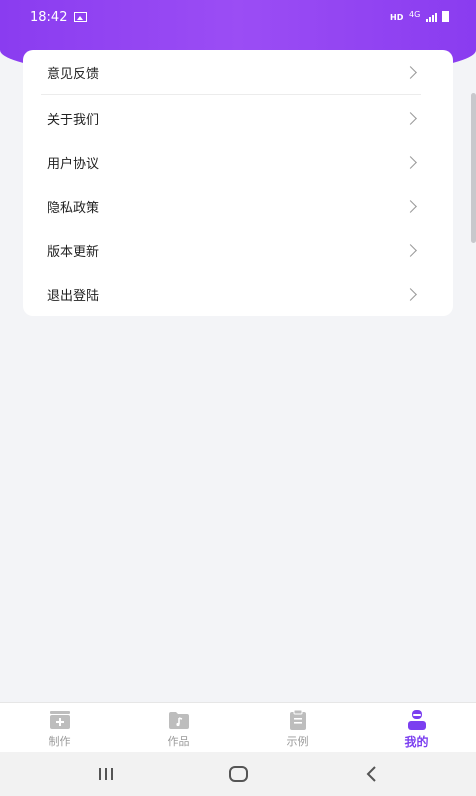  Describe the element at coordinates (80, 17) in the screenshot. I see `image-notification-icon` at that location.